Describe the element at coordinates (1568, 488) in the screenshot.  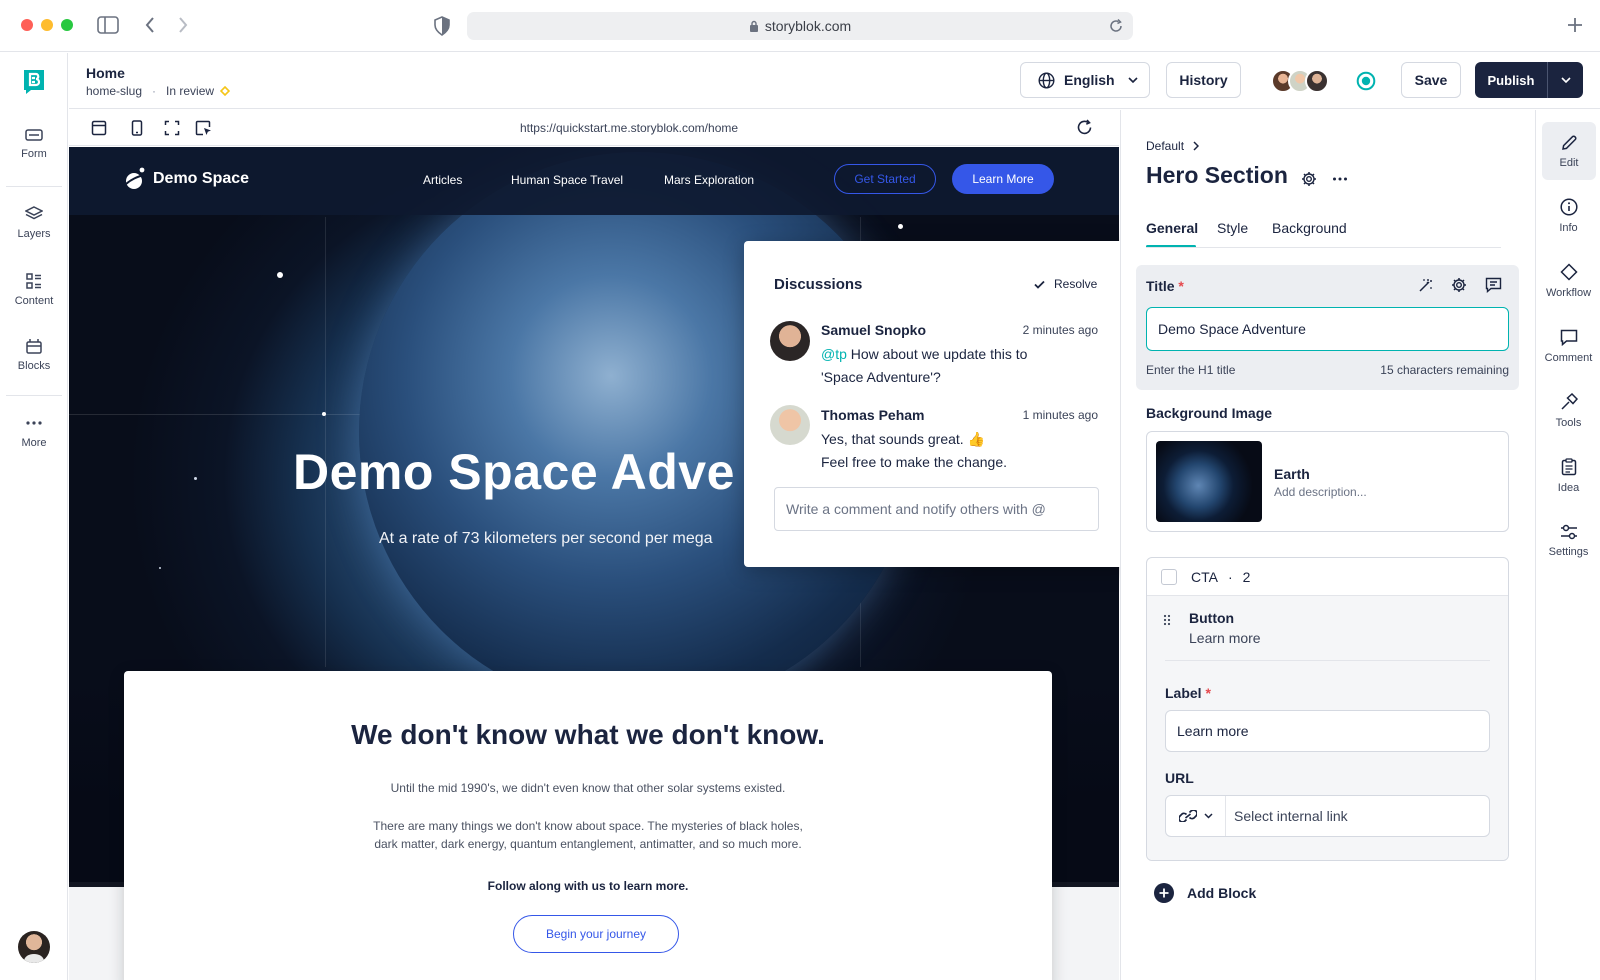
I see `right-nav-label: Idea` at that location.